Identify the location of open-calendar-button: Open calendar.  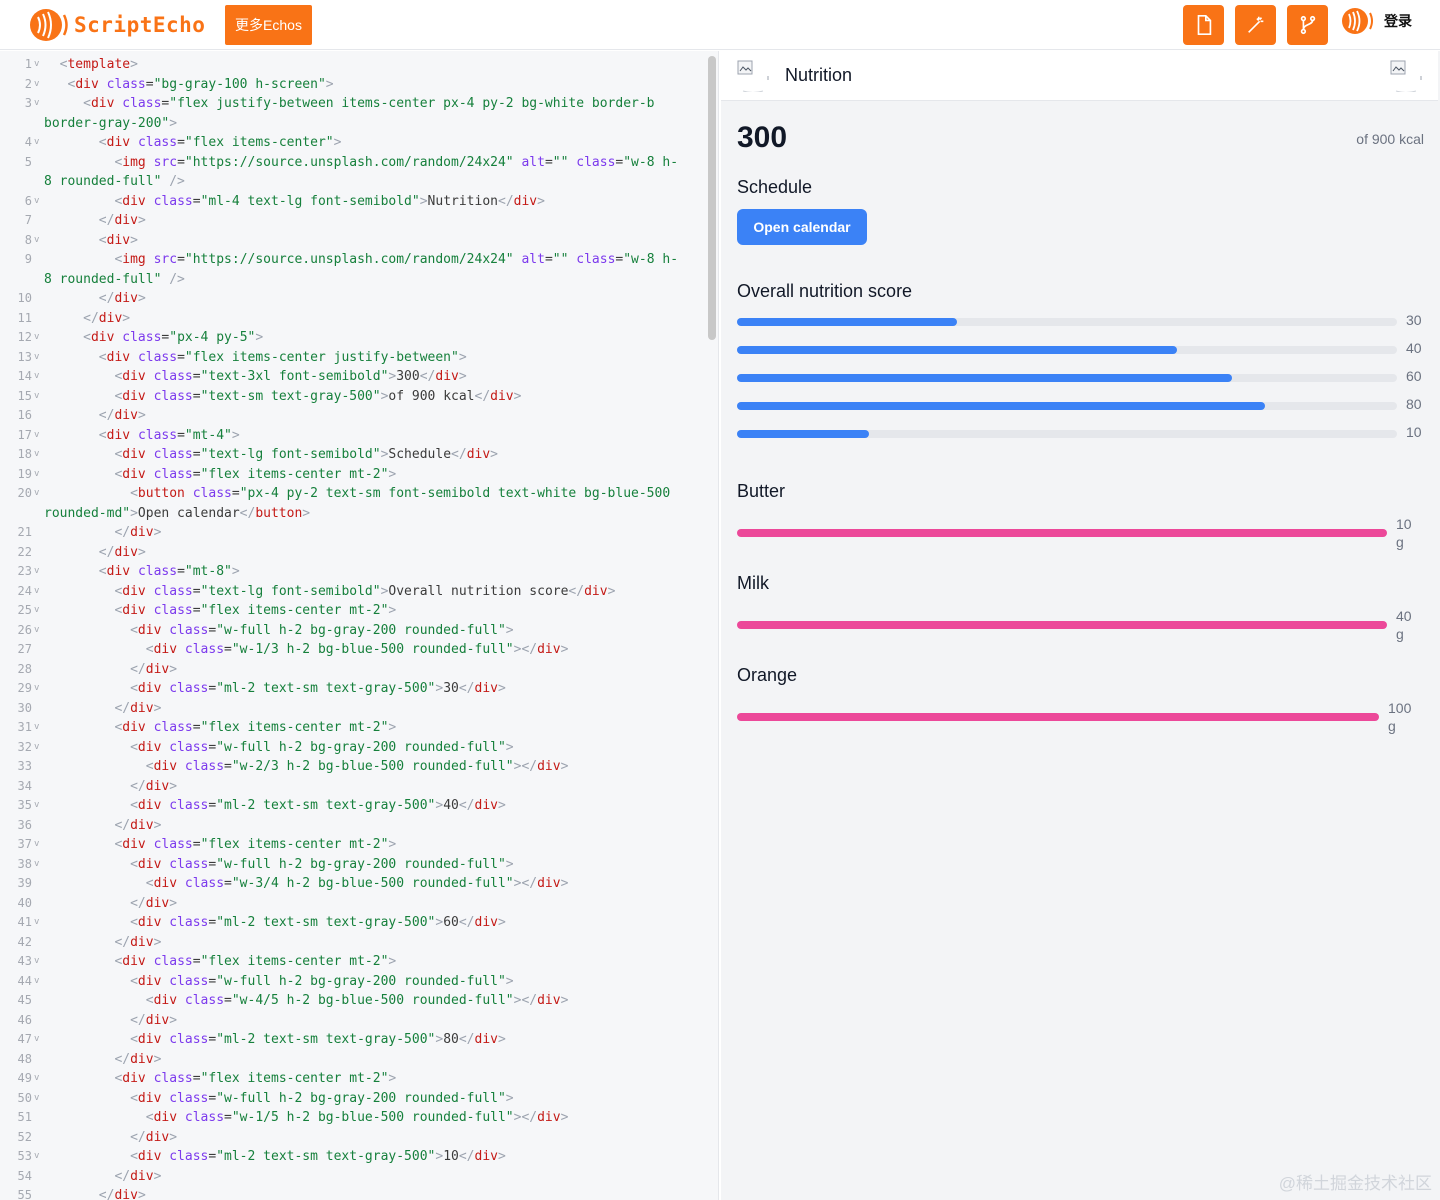
(802, 227).